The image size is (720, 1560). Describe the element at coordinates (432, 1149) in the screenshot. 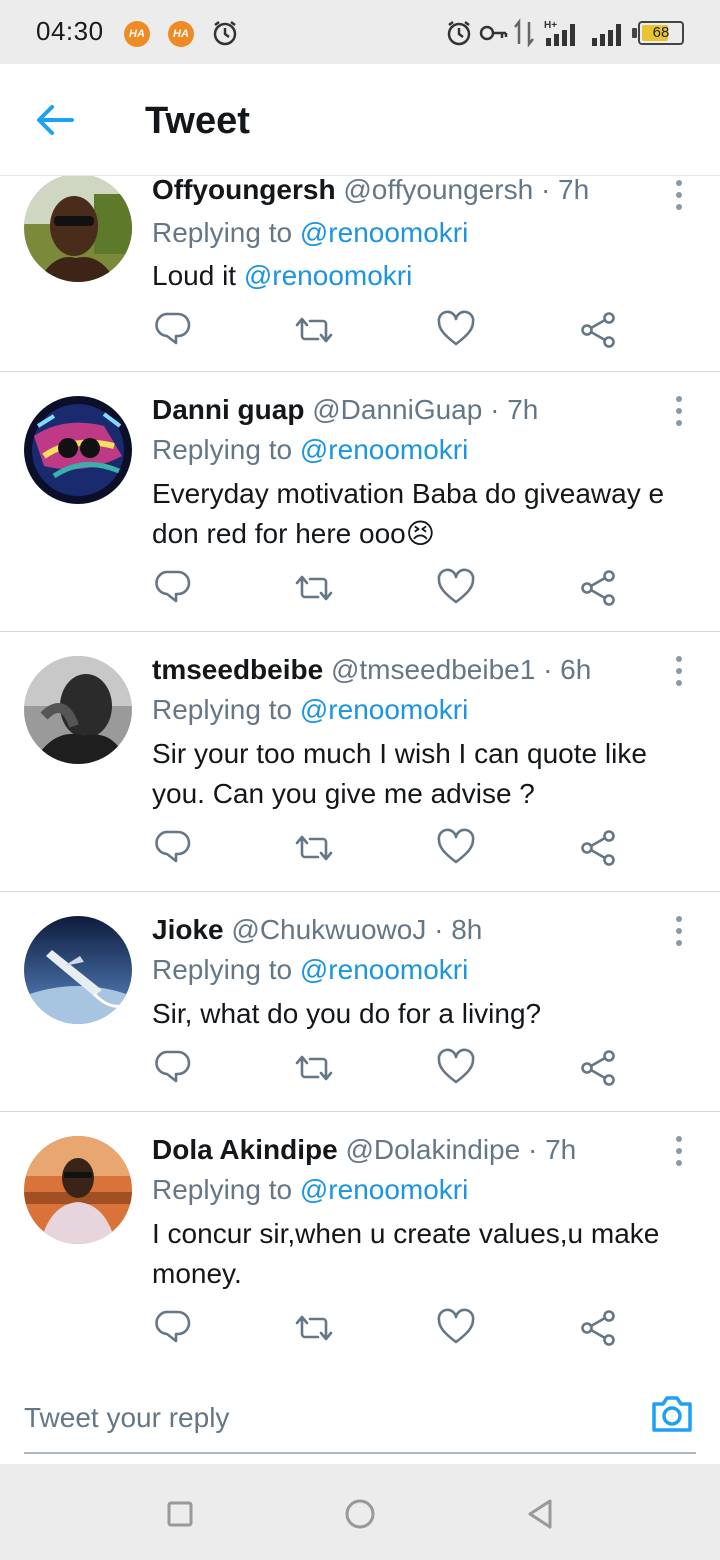

I see `author-handle: @Dolakindipe` at that location.